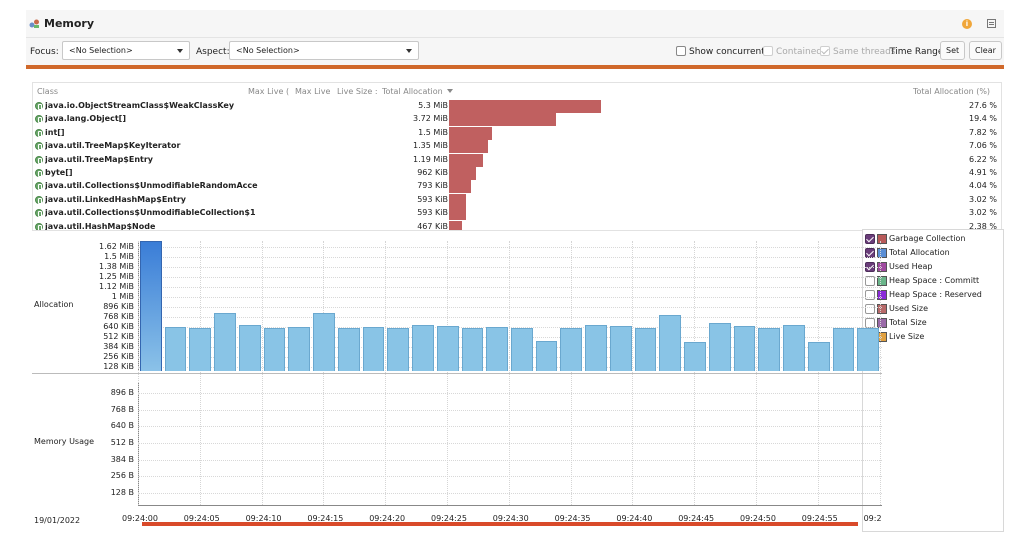 The width and height of the screenshot is (1024, 547). What do you see at coordinates (44, 52) in the screenshot?
I see `focus-label: Focus:` at bounding box center [44, 52].